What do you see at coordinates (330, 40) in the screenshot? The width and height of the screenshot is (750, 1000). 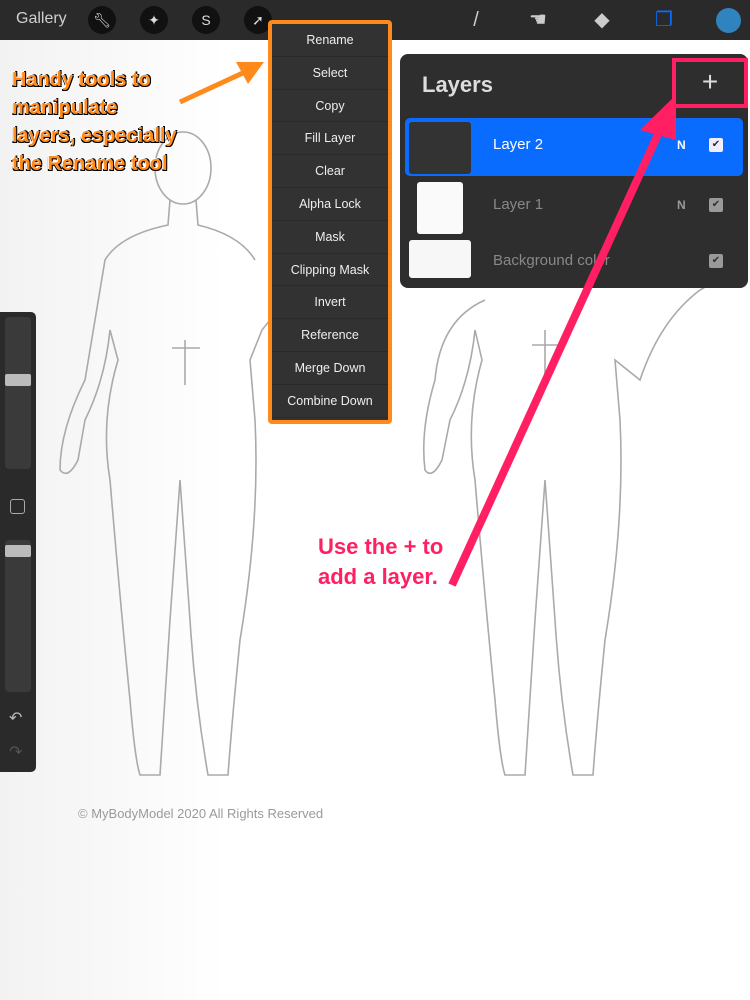 I see `menu-item-rename: Rename` at bounding box center [330, 40].